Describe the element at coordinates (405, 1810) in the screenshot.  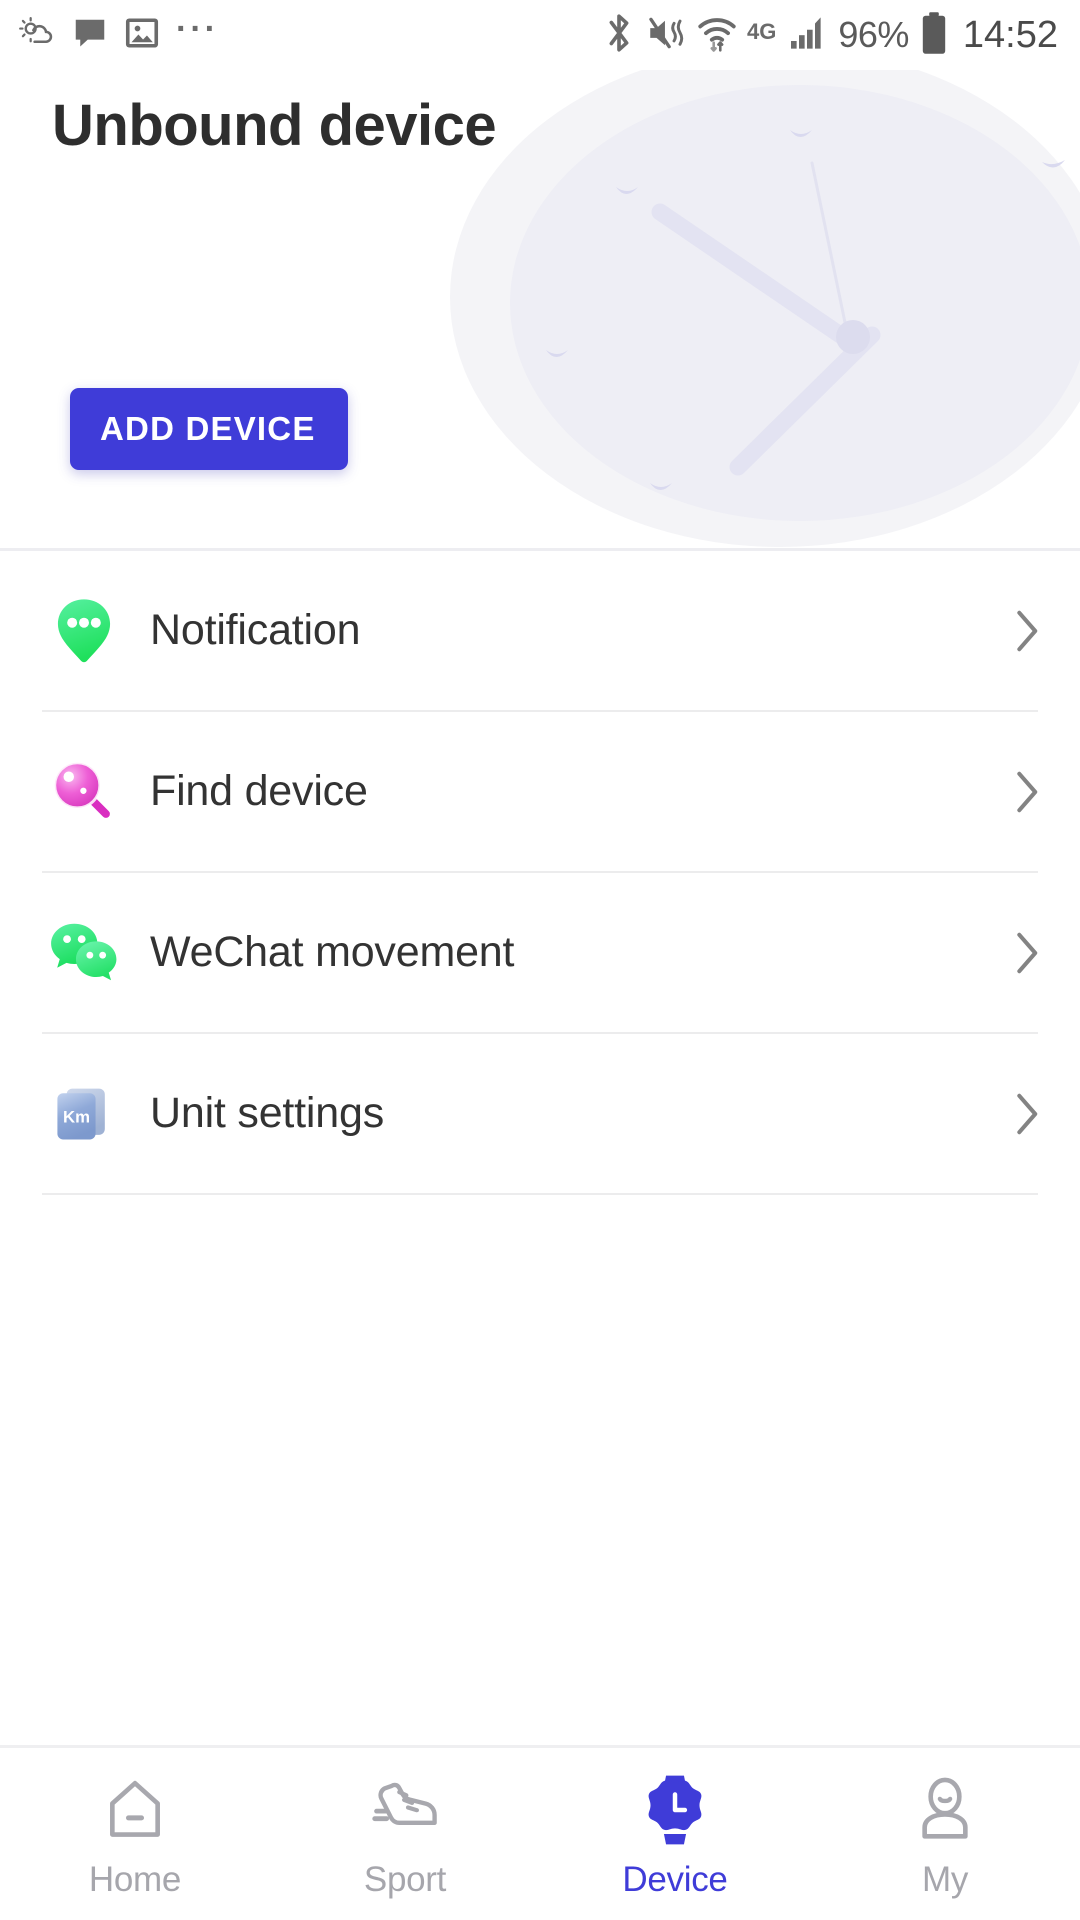
I see `shoe-icon` at that location.